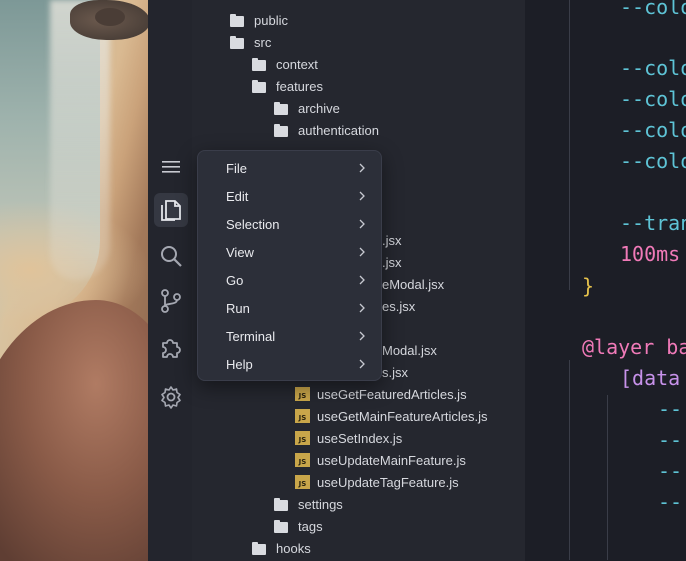 This screenshot has width=686, height=561. I want to click on tree-label: es.jsx, so click(399, 306).